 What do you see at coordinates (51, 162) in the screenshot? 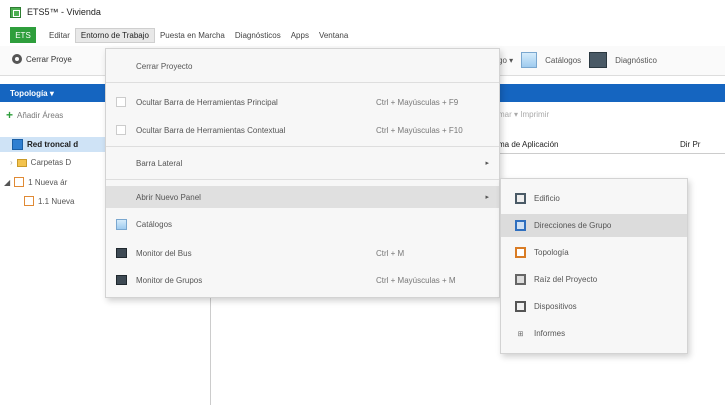
I see `tree-row-label: Carpetas D` at bounding box center [51, 162].